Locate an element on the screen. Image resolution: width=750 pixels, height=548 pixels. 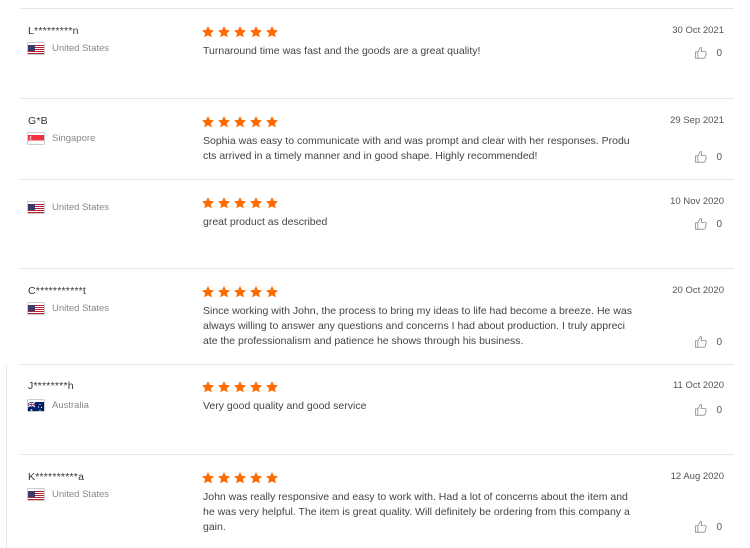
reviewer-name: C***********t is located at coordinates (57, 291).